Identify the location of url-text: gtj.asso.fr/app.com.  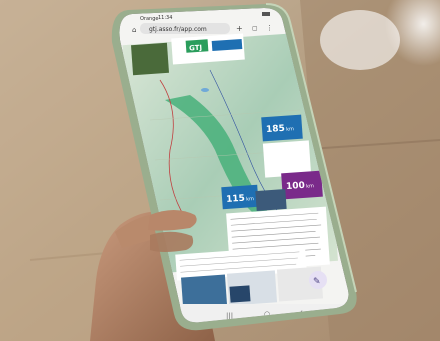
(178, 29).